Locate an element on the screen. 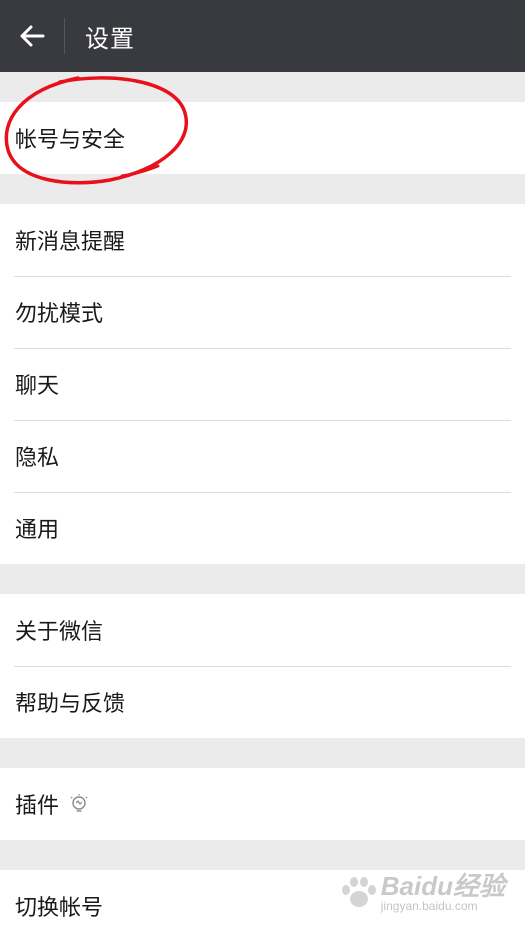 This screenshot has width=525, height=942. back-button is located at coordinates (32, 36).